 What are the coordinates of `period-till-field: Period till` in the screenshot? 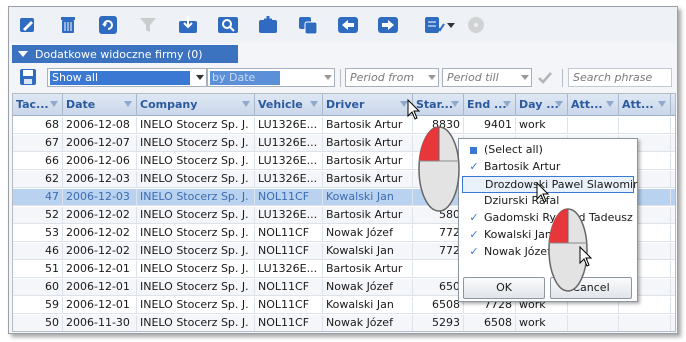 It's located at (487, 77).